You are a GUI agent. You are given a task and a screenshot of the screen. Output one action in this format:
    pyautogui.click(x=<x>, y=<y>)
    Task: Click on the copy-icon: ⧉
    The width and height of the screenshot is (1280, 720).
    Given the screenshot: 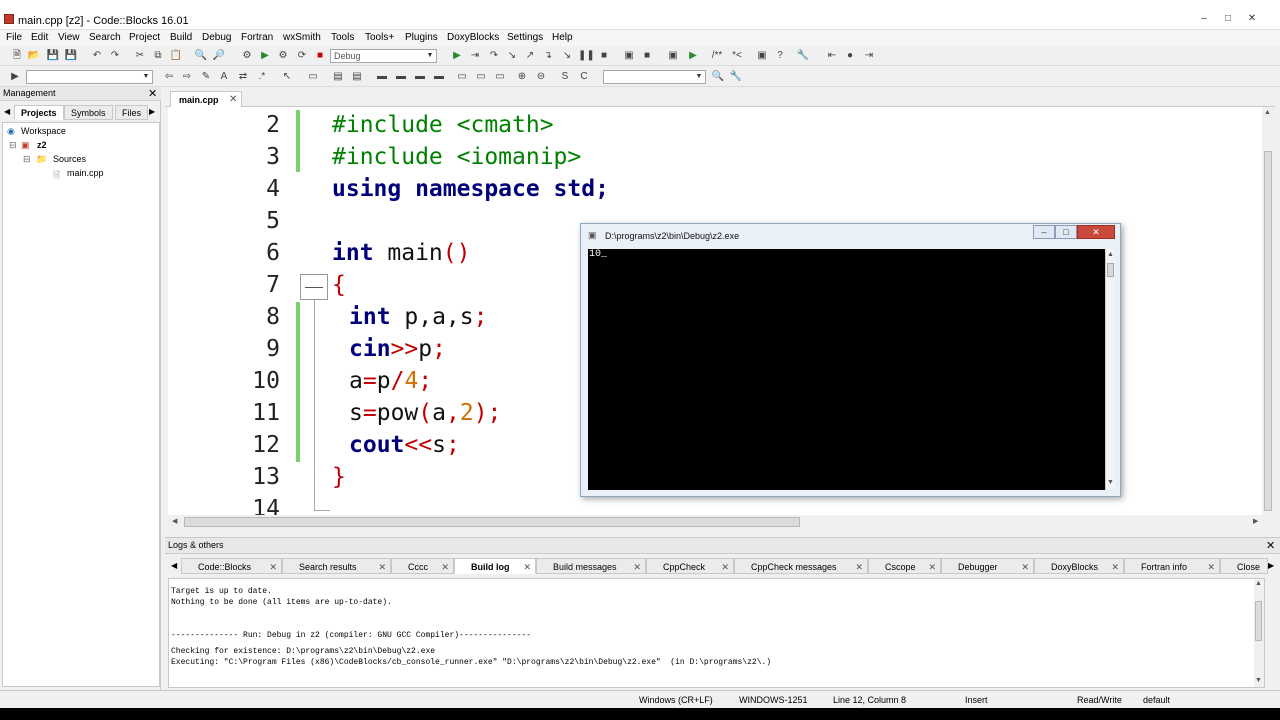 What is the action you would take?
    pyautogui.click(x=158, y=56)
    